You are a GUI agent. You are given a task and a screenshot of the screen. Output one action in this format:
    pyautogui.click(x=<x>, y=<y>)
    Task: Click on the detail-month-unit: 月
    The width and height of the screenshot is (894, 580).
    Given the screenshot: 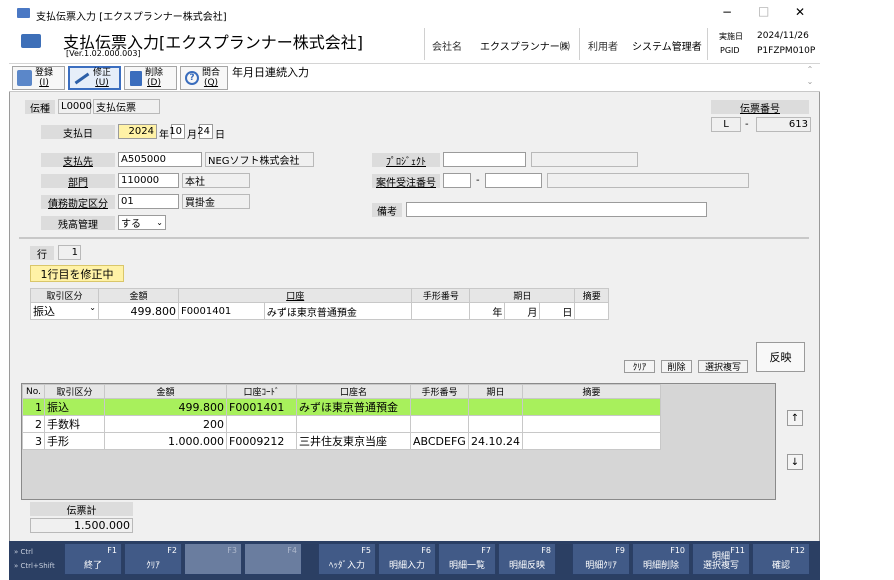 What is the action you would take?
    pyautogui.click(x=532, y=313)
    